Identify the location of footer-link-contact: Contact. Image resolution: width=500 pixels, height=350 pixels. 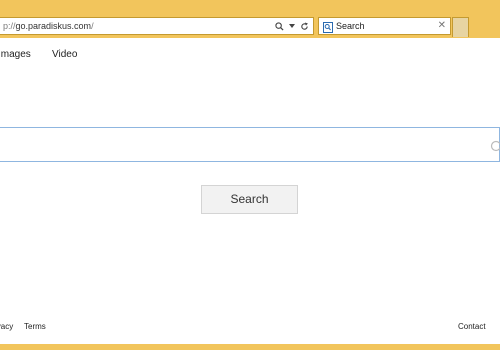
(472, 326).